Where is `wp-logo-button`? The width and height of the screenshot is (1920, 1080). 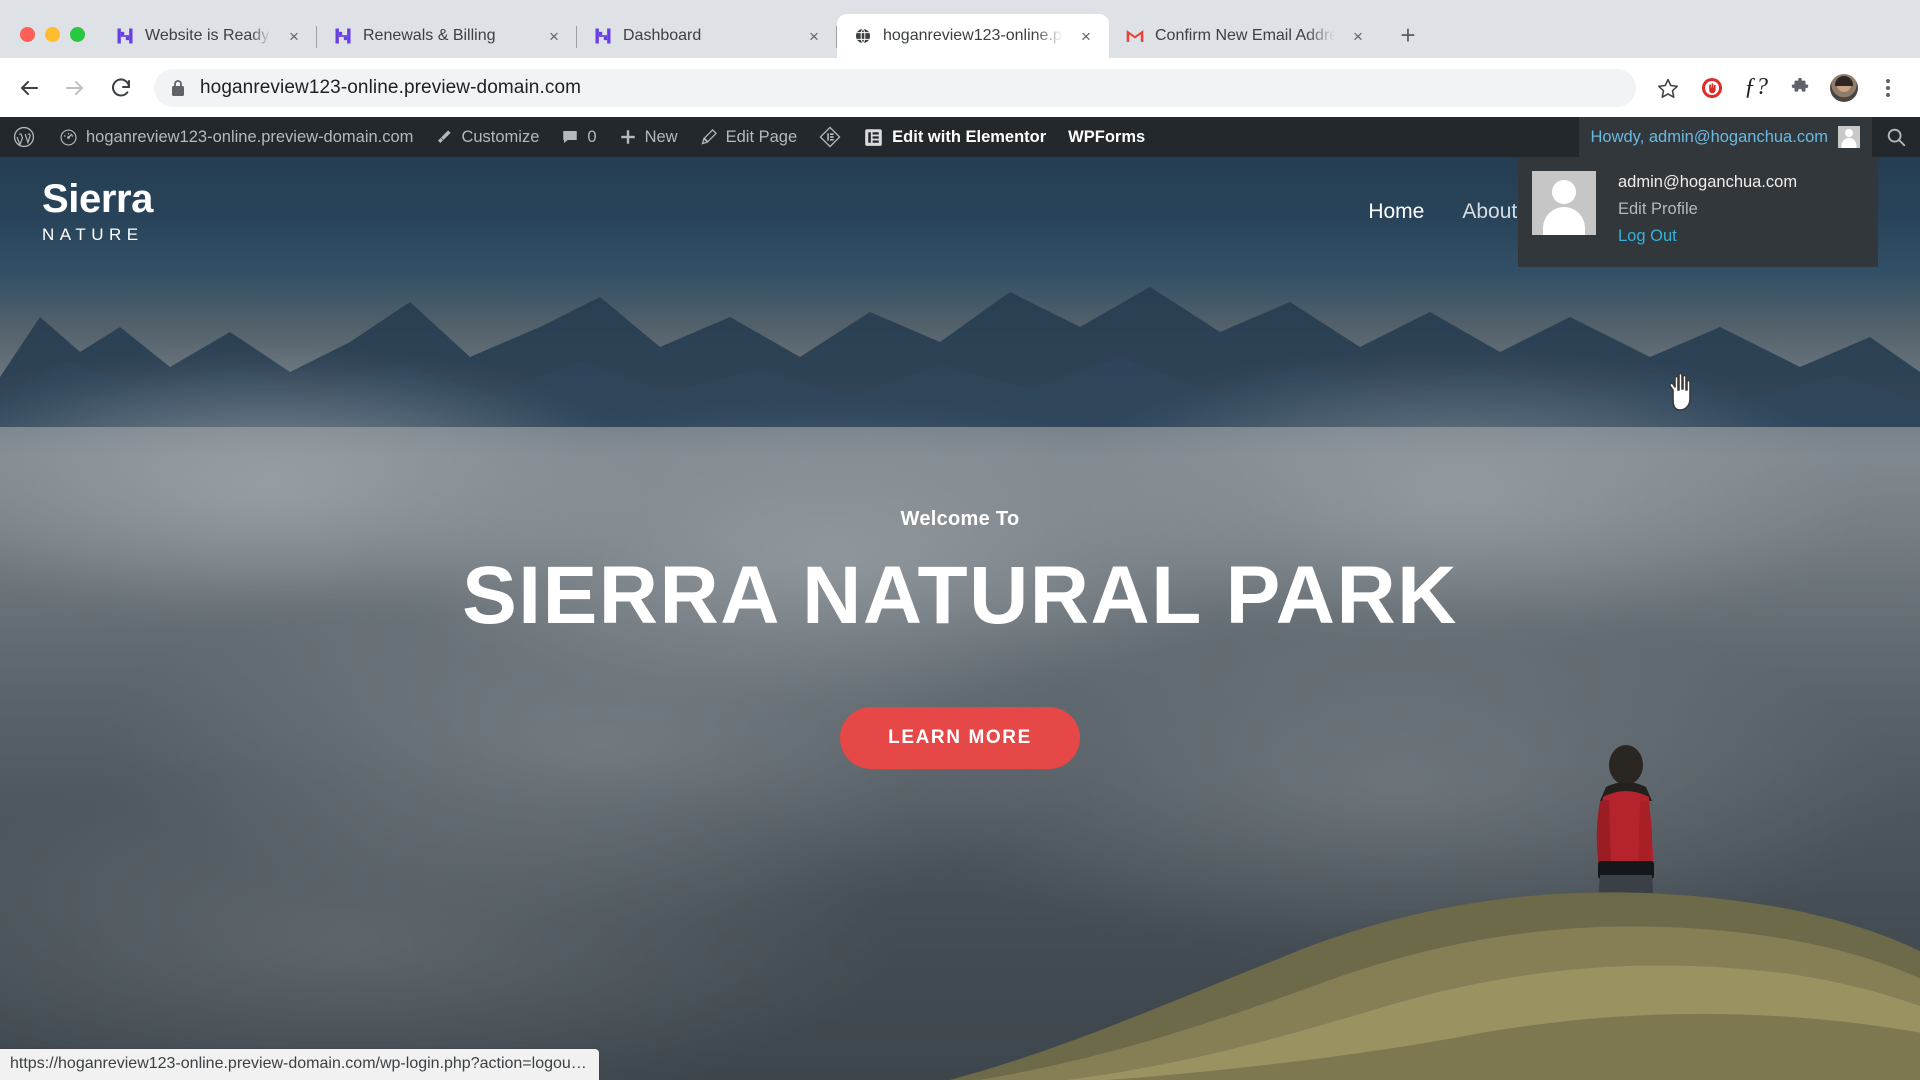
wp-logo-button is located at coordinates (24, 137).